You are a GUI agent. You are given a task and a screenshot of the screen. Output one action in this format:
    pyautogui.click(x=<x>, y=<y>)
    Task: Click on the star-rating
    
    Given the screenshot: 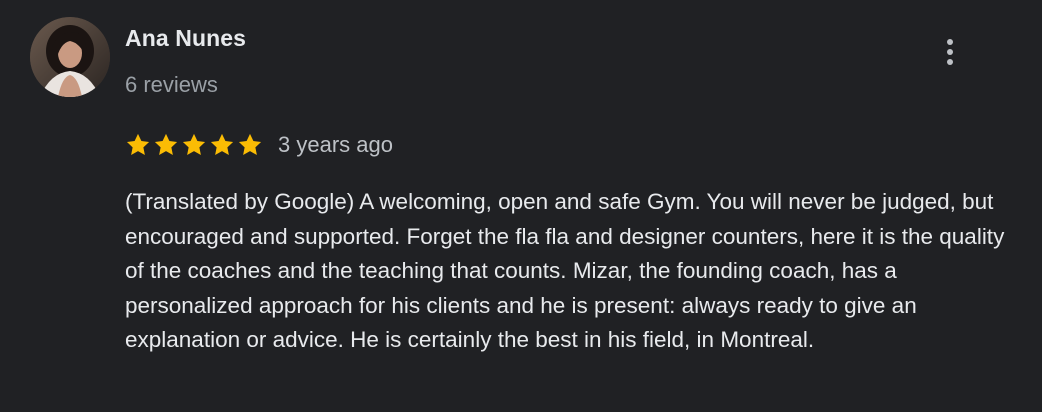 What is the action you would take?
    pyautogui.click(x=194, y=145)
    